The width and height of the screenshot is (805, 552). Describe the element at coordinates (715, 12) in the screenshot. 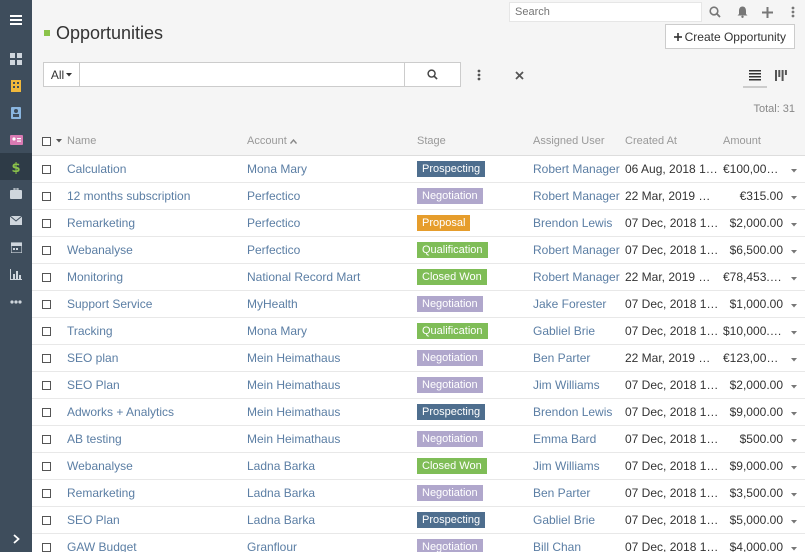

I see `search-button` at that location.